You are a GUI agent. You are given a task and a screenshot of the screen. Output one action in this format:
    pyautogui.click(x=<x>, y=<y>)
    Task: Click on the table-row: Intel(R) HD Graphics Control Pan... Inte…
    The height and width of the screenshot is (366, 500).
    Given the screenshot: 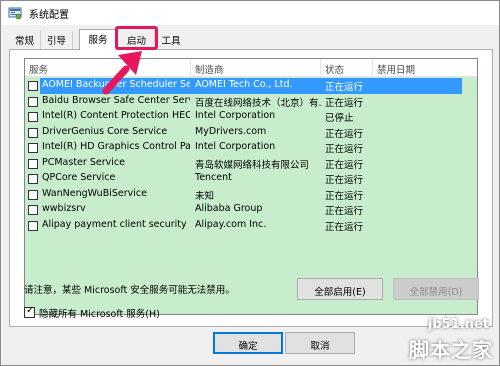 What is the action you would take?
    pyautogui.click(x=251, y=148)
    